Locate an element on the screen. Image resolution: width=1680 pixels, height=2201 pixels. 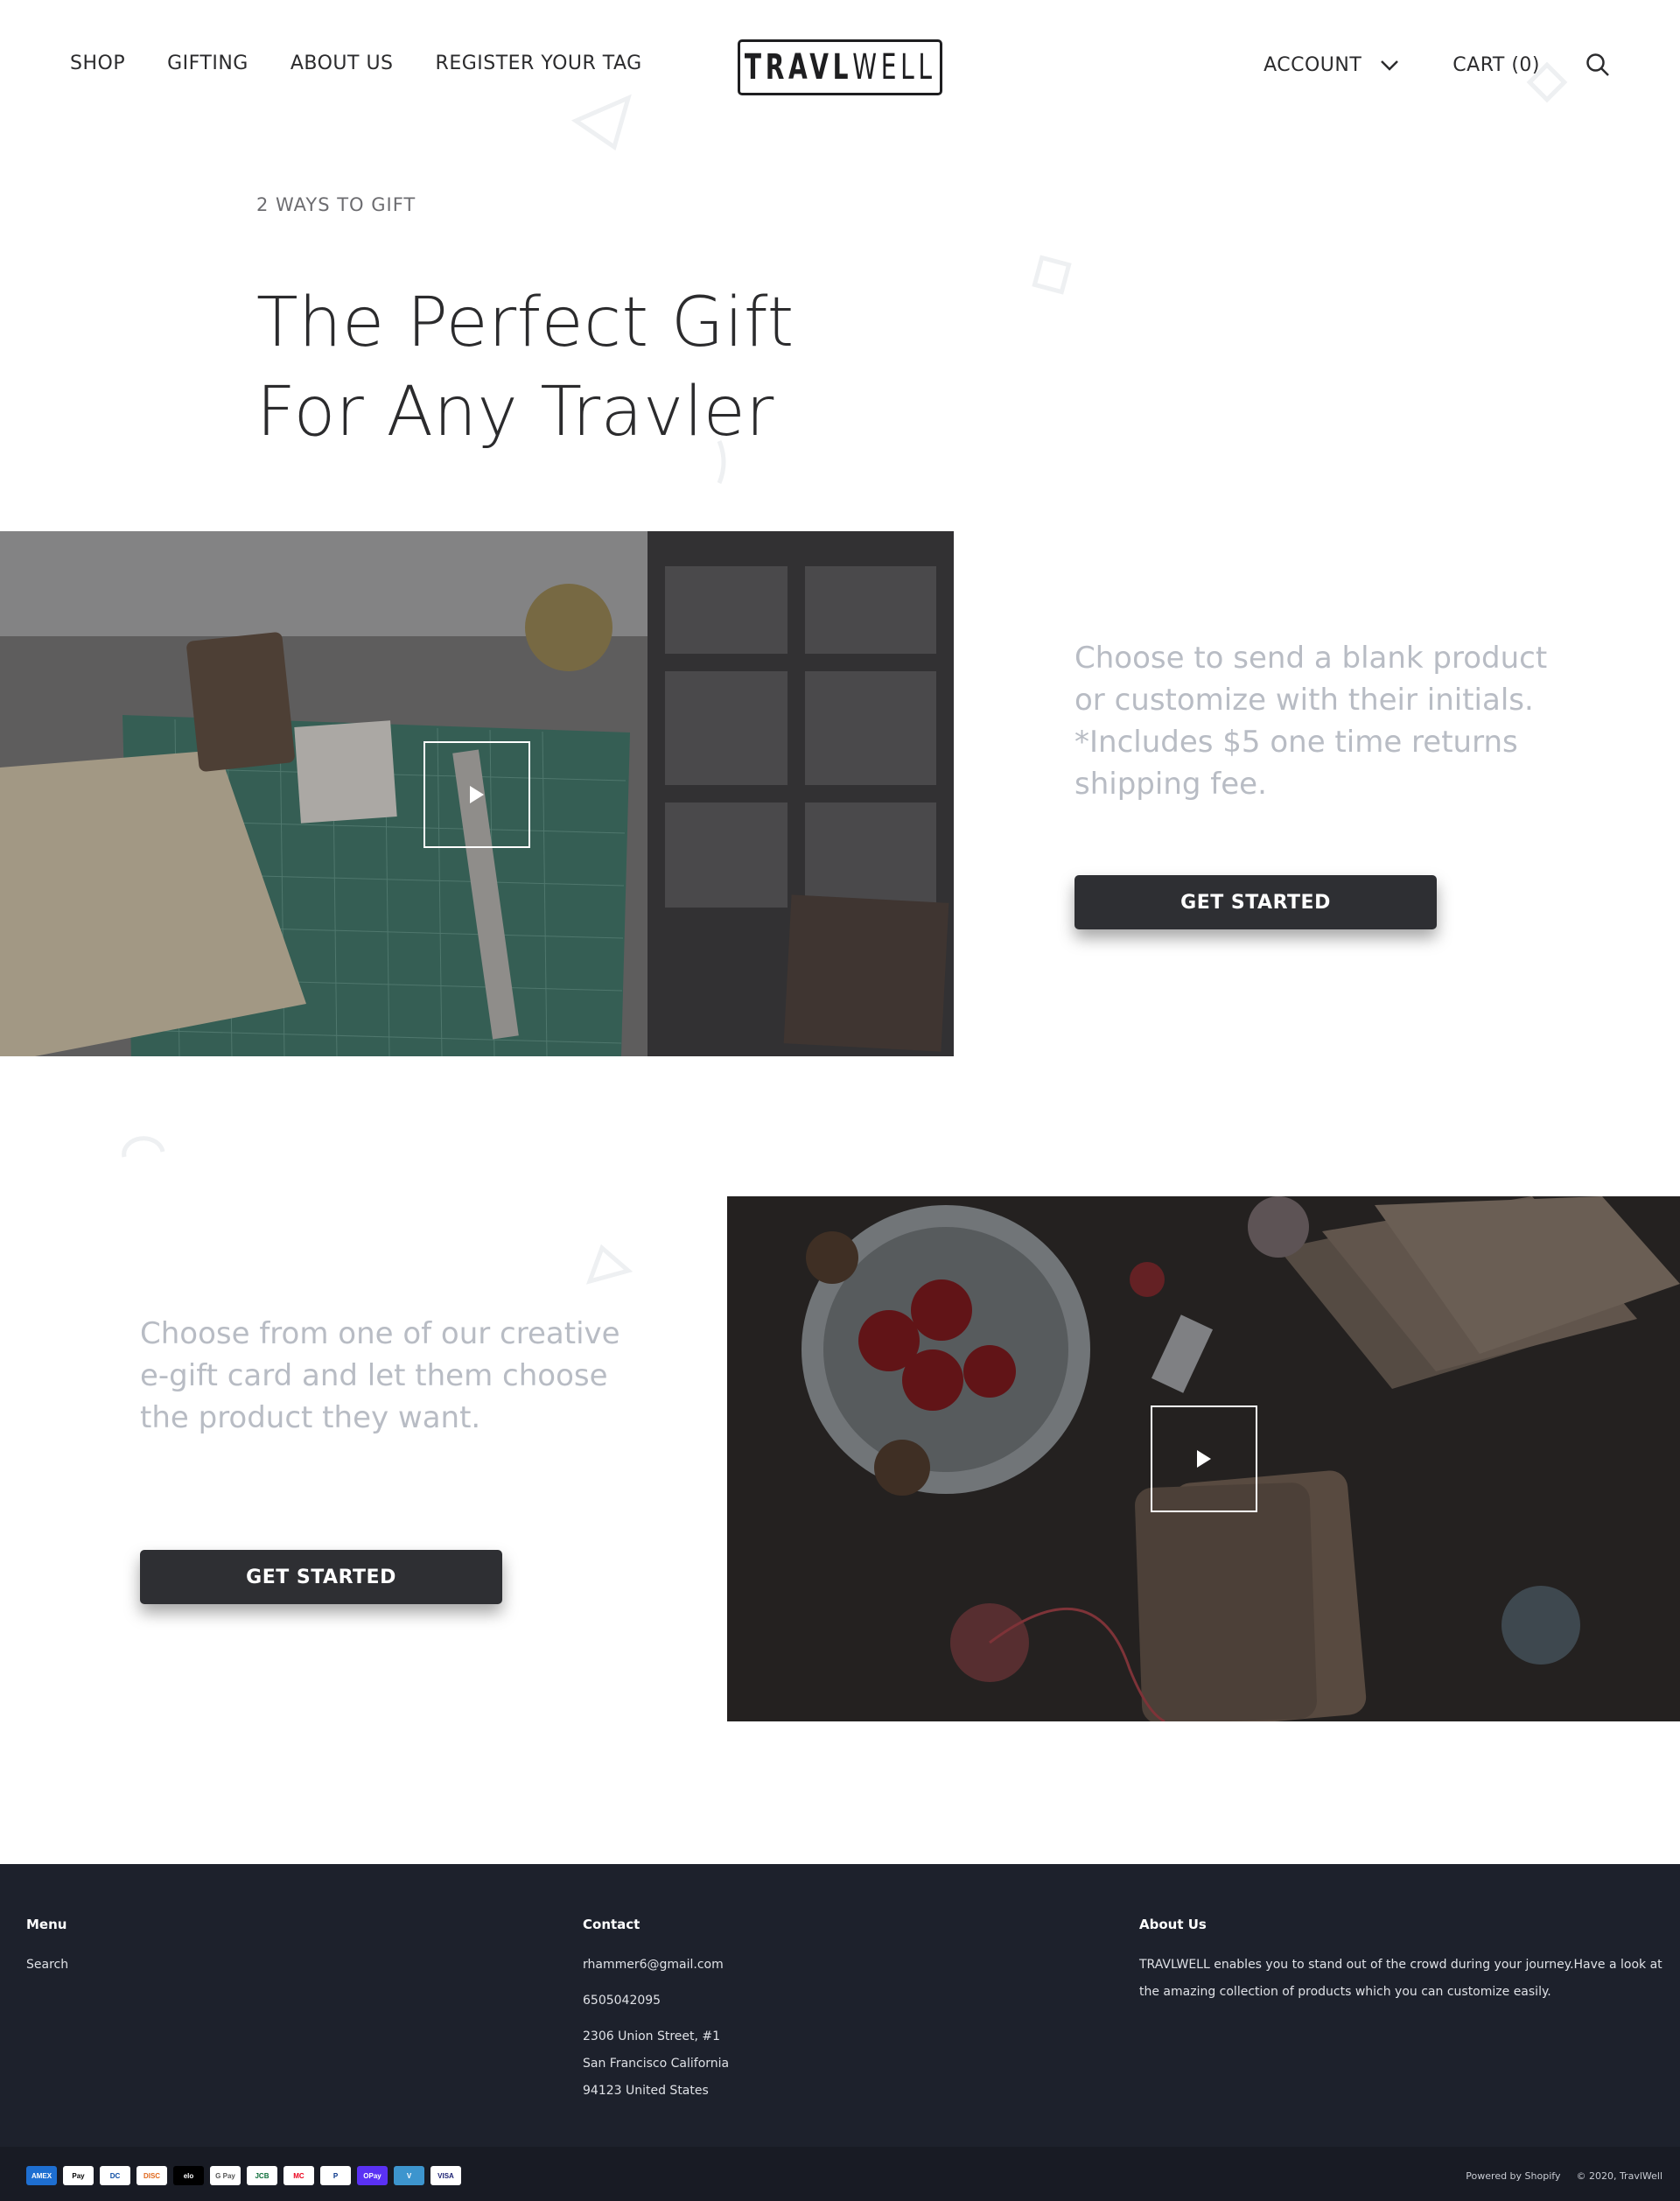
footer-legal: Powered by Shopify © 2020, TravlWell is located at coordinates (1564, 2176).